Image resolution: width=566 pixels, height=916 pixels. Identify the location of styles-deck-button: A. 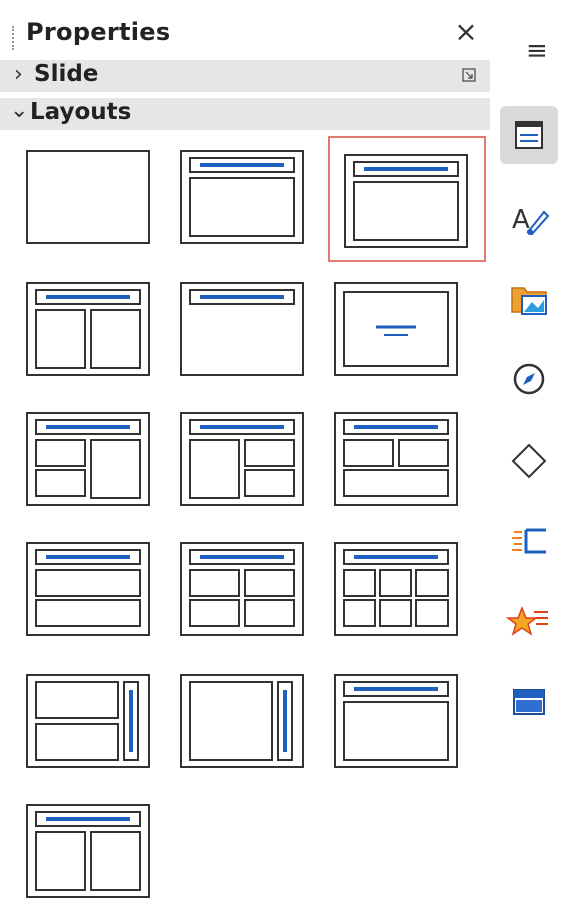
(529, 217).